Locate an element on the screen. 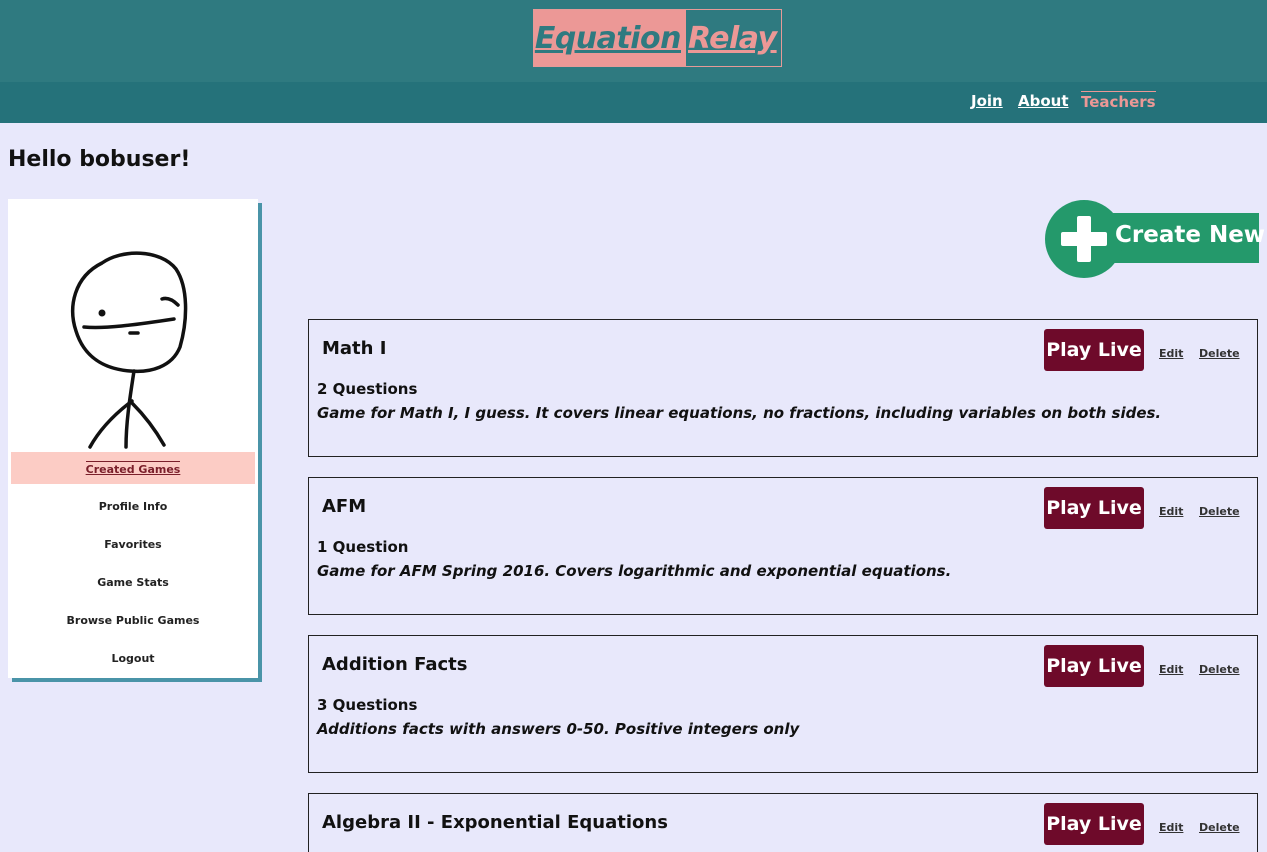 Image resolution: width=1267 pixels, height=852 pixels. sidebar-item-label: Created Games is located at coordinates (133, 468).